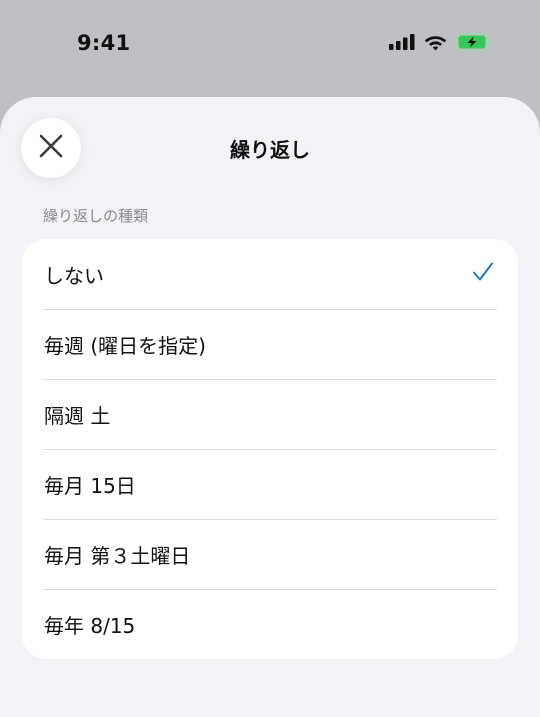 This screenshot has height=717, width=540. Describe the element at coordinates (270, 274) in the screenshot. I see `option-none: しない` at that location.